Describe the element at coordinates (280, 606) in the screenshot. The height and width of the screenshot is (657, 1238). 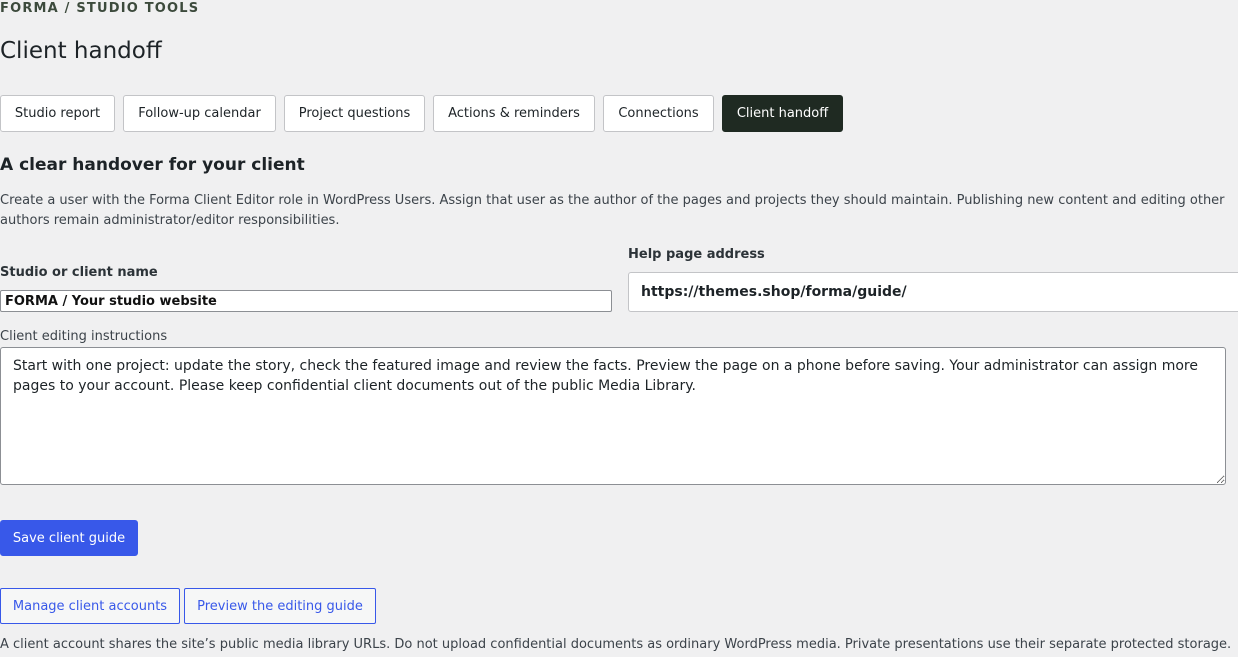
I see `preview-editing-guide-button: Preview the editing guide` at that location.